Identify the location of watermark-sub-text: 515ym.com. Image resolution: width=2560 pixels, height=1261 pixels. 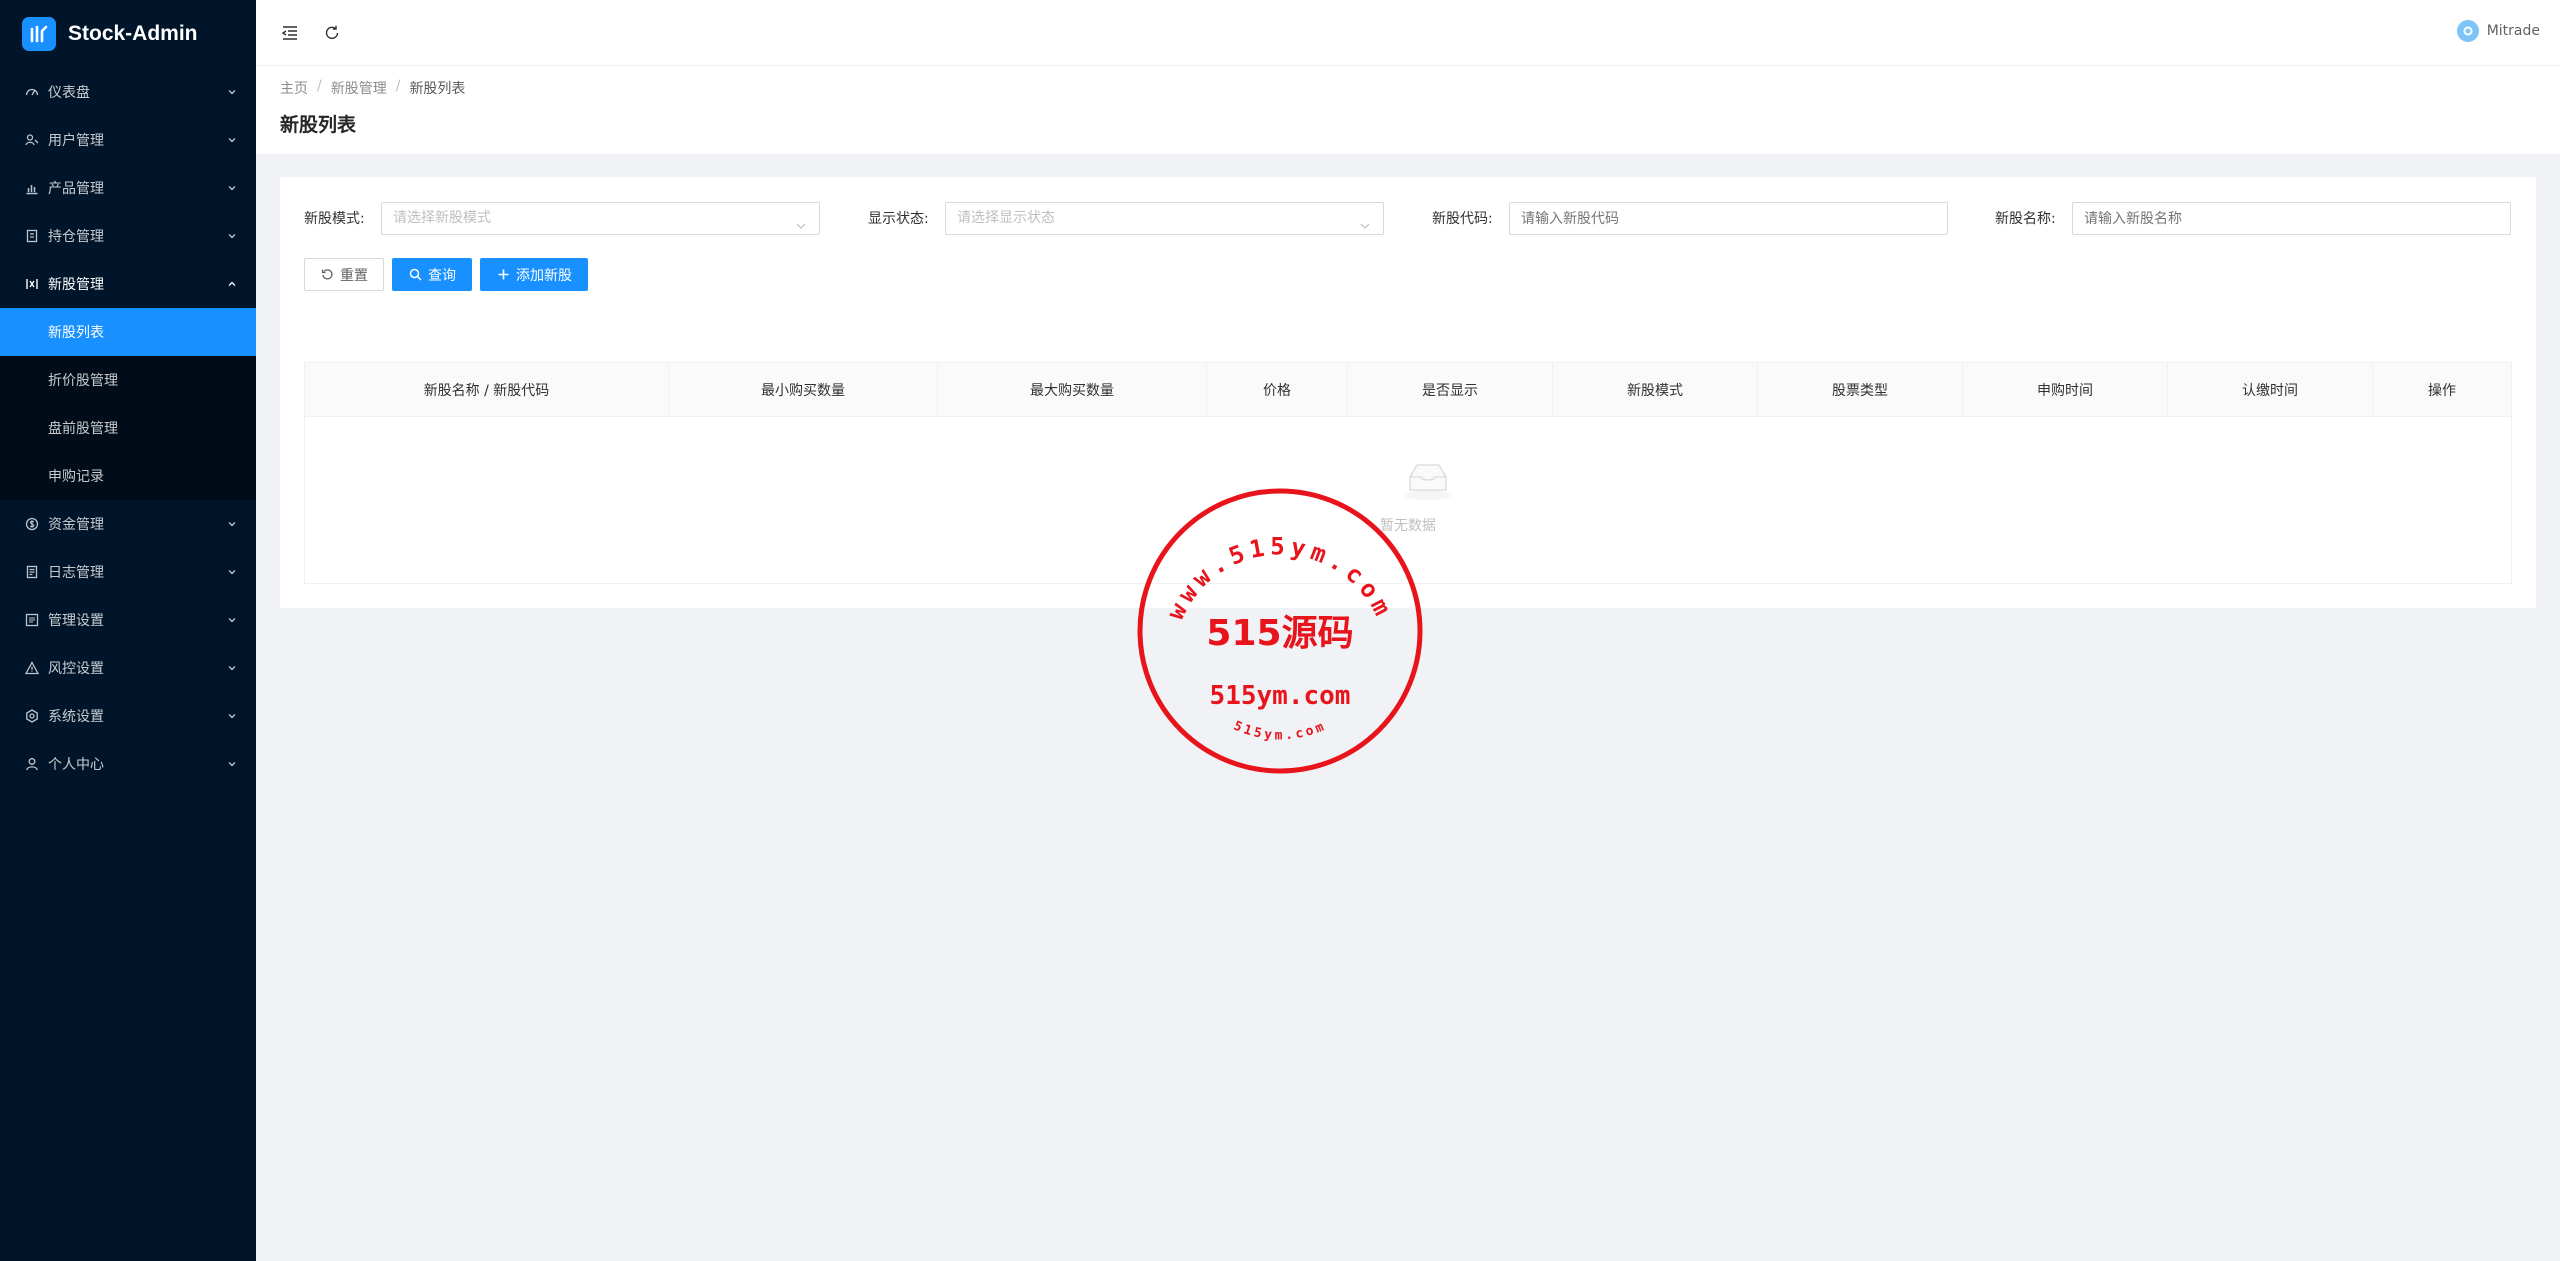
(1280, 696).